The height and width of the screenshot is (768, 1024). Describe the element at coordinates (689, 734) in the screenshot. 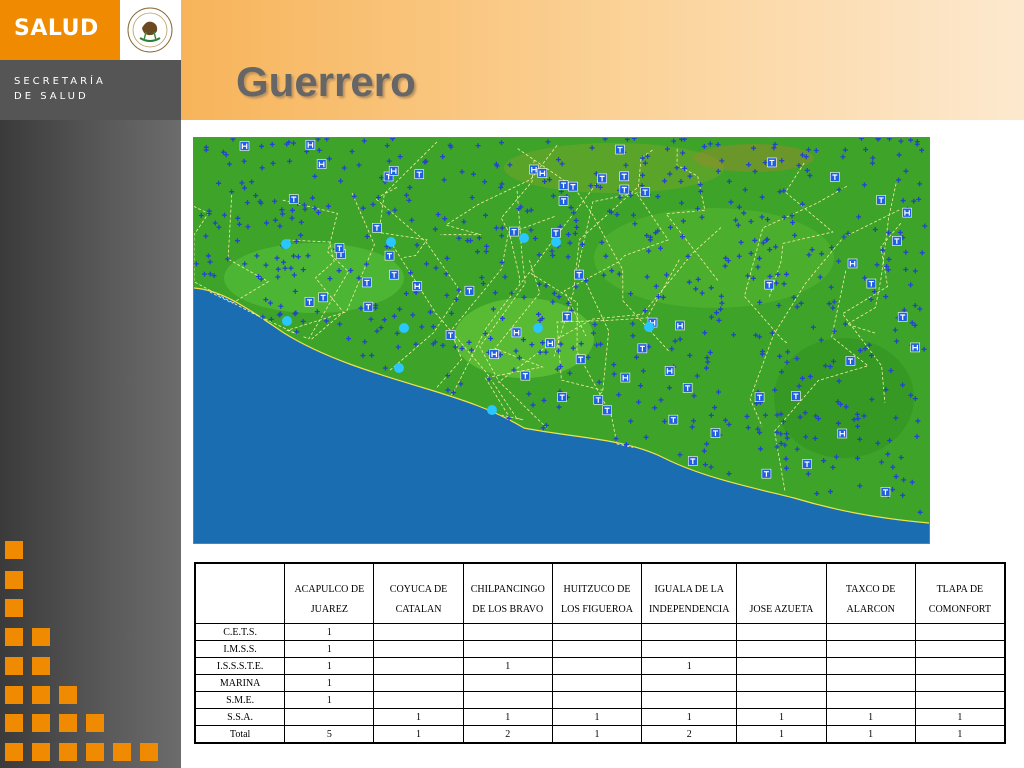

I see `table-cell: 2` at that location.